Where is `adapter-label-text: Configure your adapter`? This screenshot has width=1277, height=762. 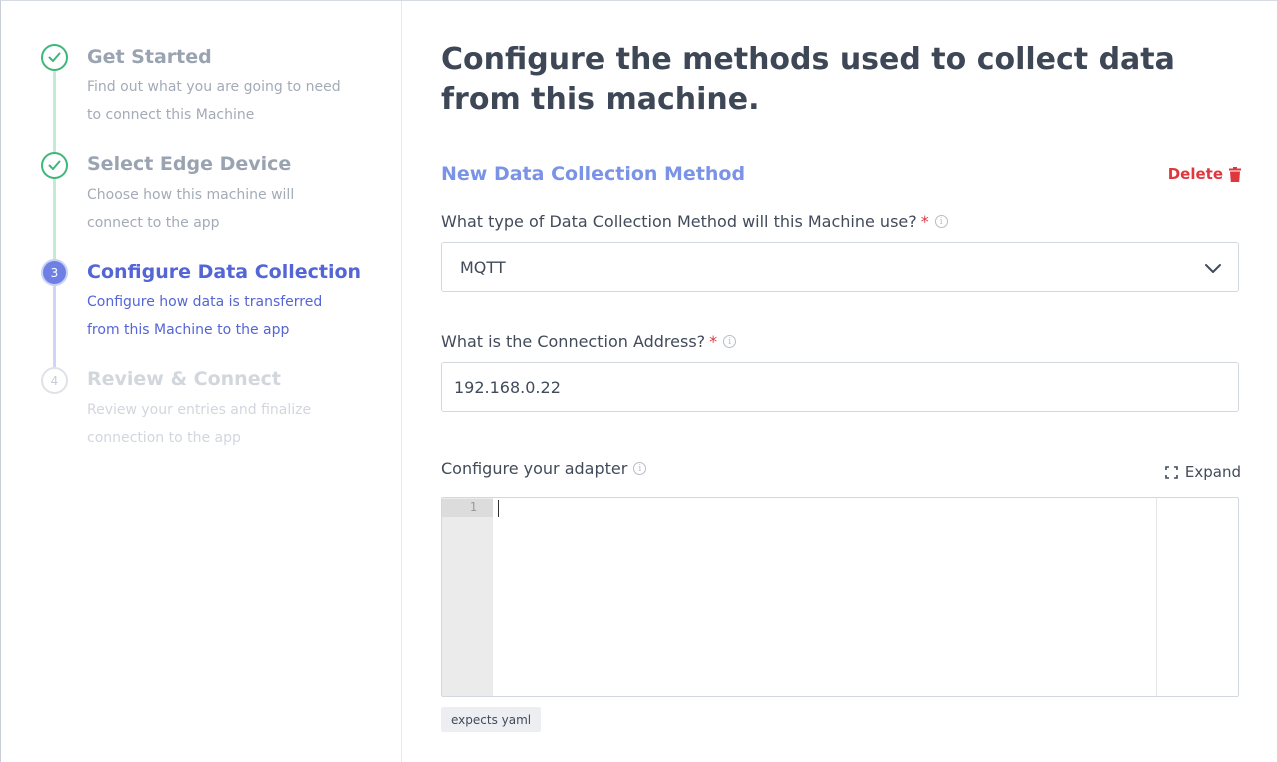 adapter-label-text: Configure your adapter is located at coordinates (534, 468).